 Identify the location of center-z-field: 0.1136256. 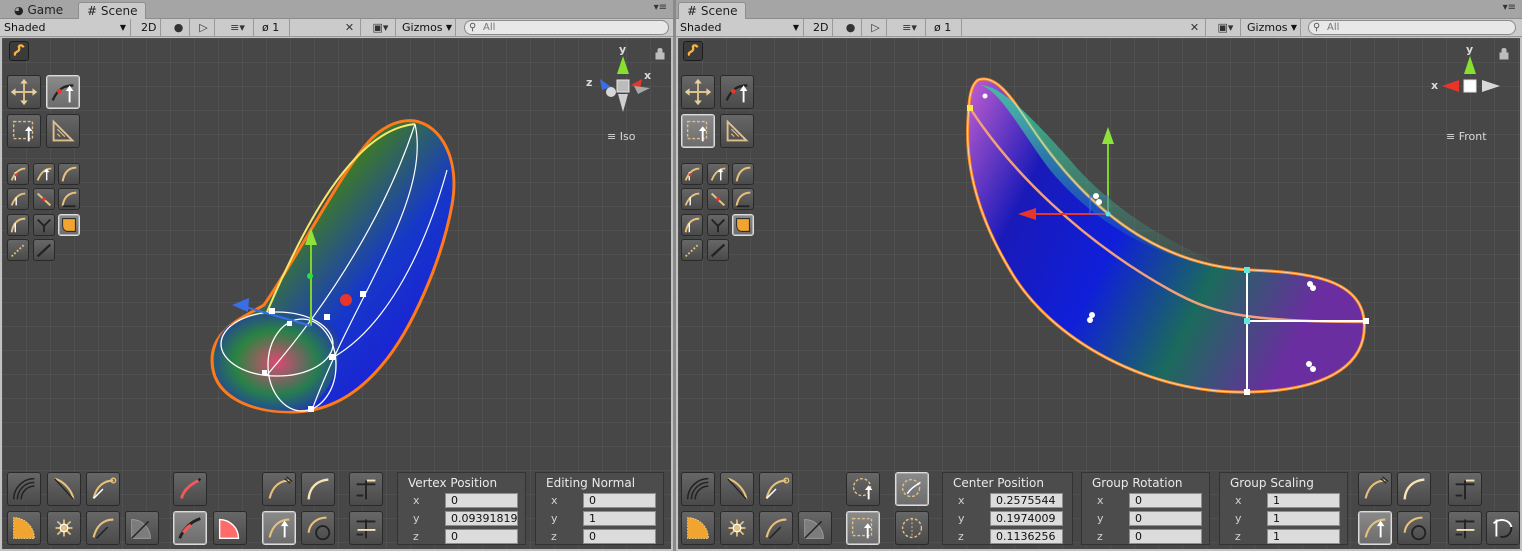
(1026, 536).